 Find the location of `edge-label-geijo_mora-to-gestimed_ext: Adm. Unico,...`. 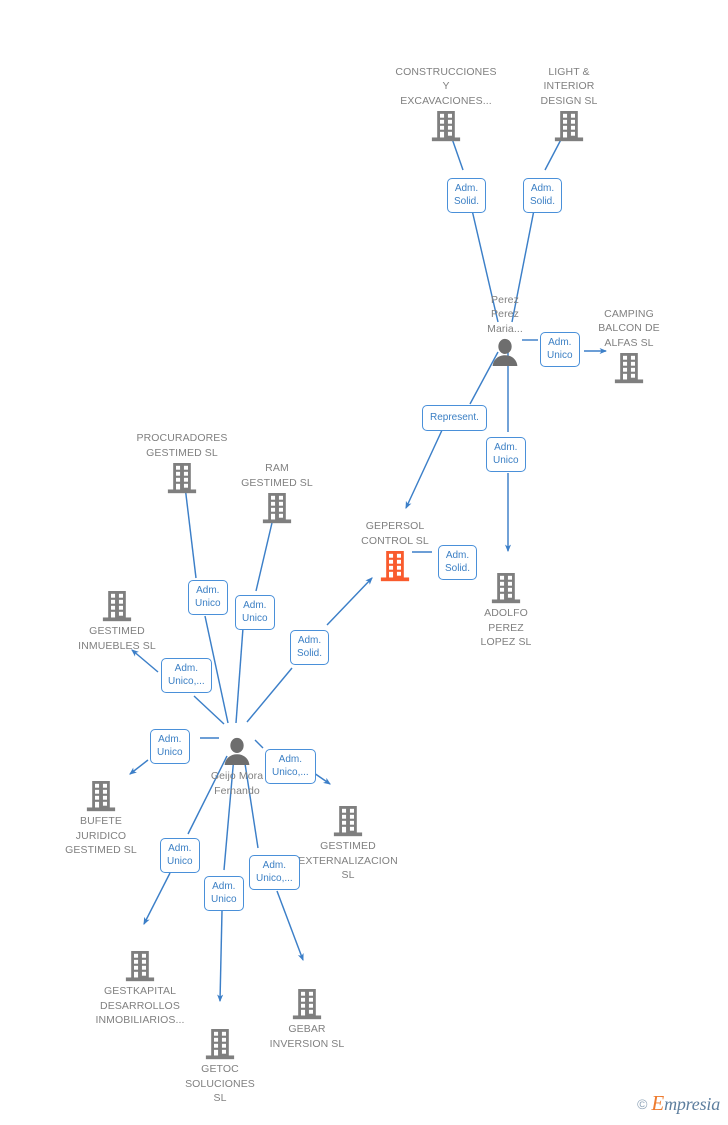

edge-label-geijo_mora-to-gestimed_ext: Adm. Unico,... is located at coordinates (290, 766).